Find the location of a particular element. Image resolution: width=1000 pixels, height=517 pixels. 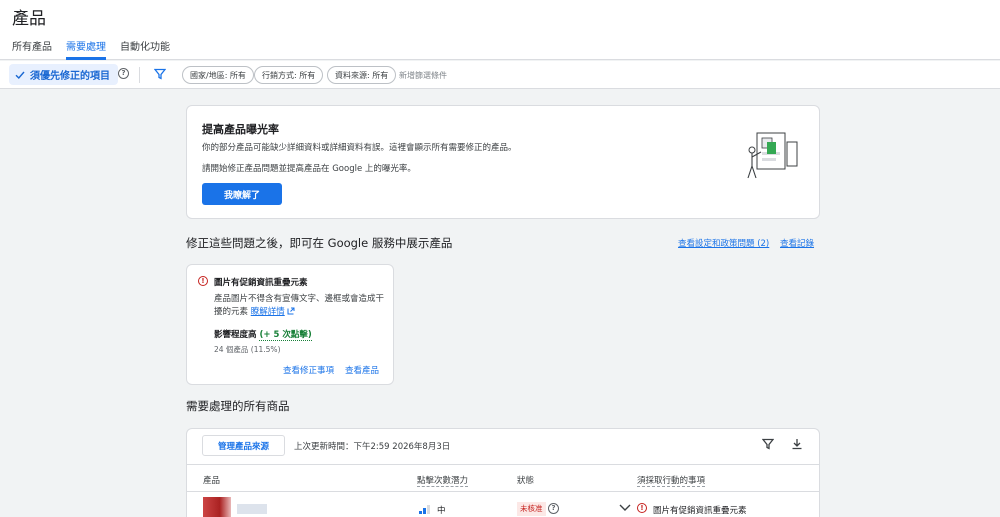

help-icon: ? is located at coordinates (123, 73).